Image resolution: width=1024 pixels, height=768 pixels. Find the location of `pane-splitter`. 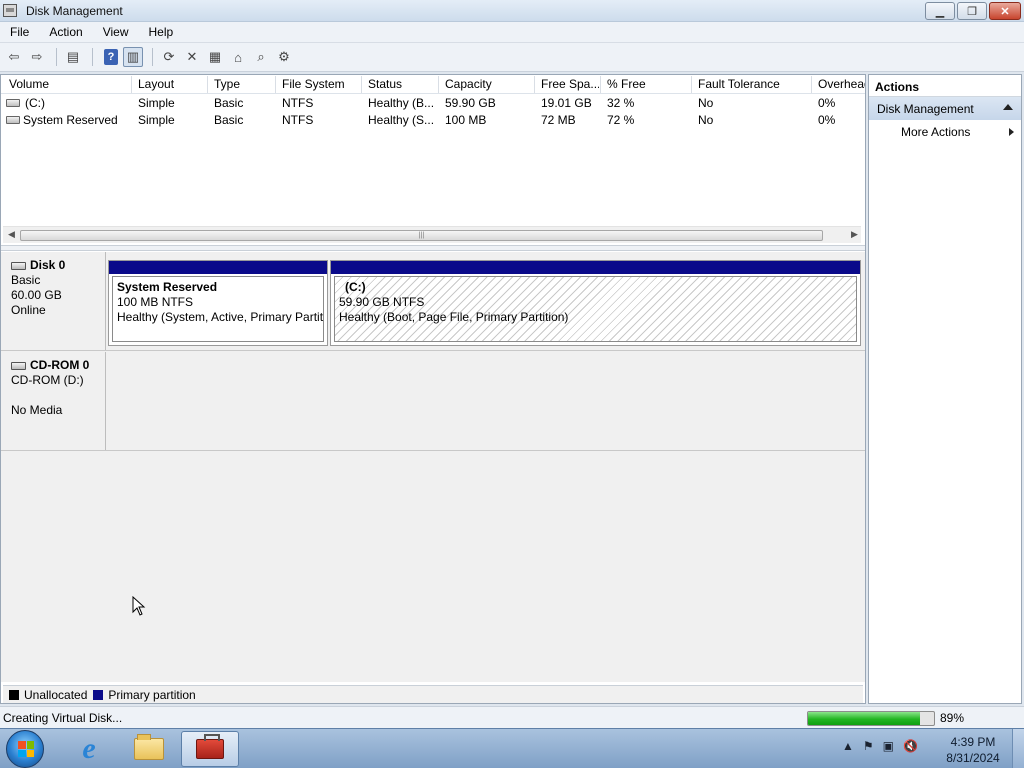

pane-splitter is located at coordinates (433, 248).